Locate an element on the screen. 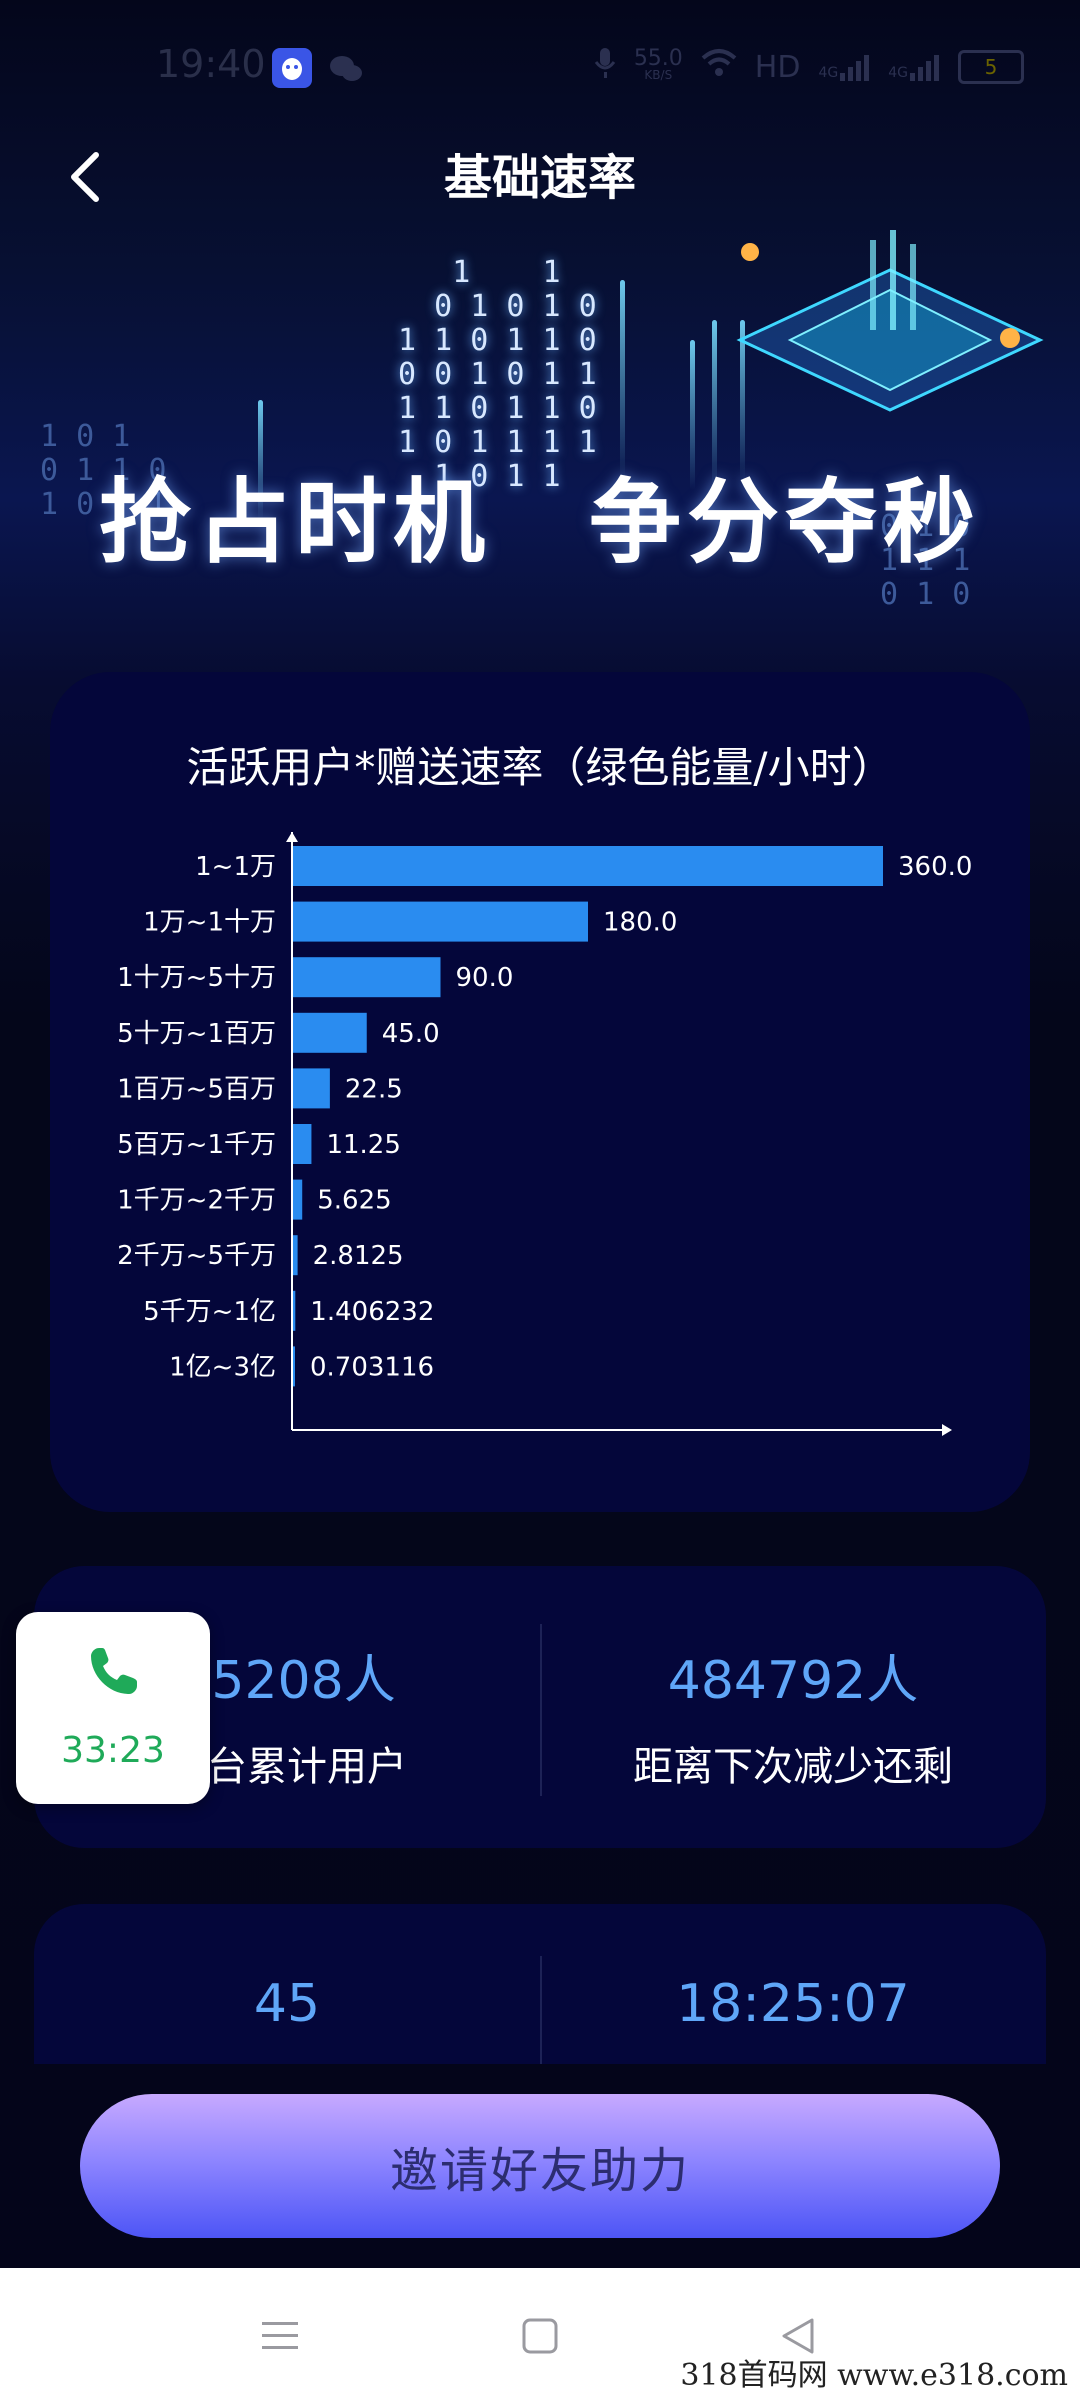 This screenshot has height=2400, width=1080. mic-icon is located at coordinates (605, 67).